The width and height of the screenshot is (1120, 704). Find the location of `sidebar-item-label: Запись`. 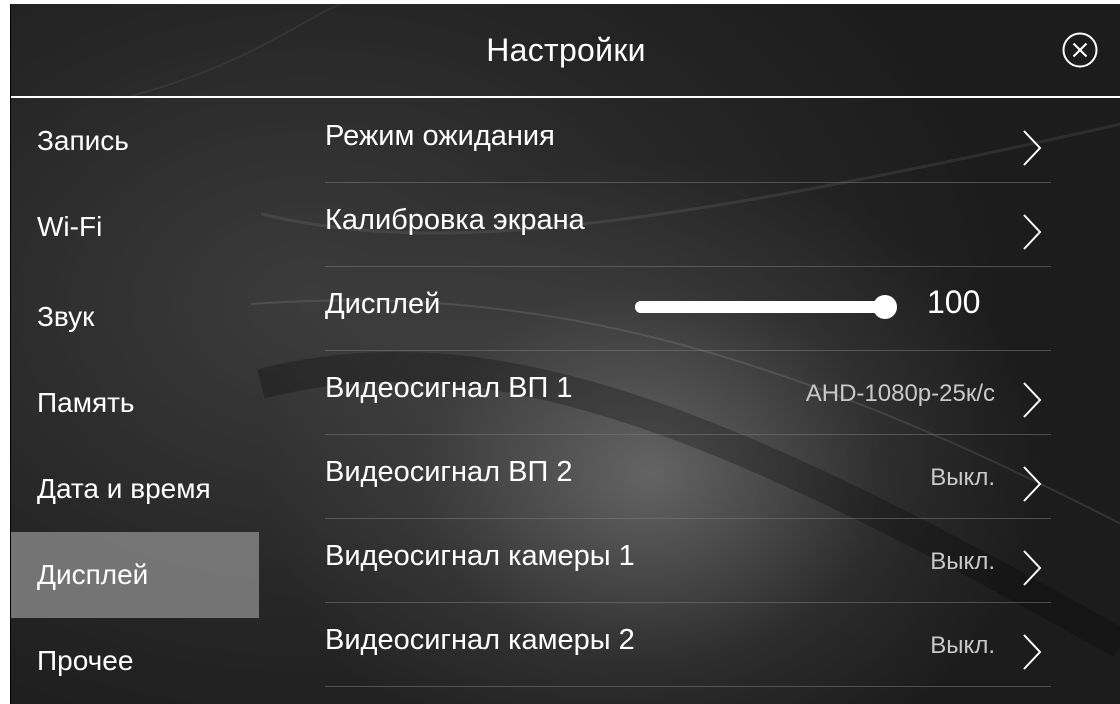

sidebar-item-label: Запись is located at coordinates (83, 140).